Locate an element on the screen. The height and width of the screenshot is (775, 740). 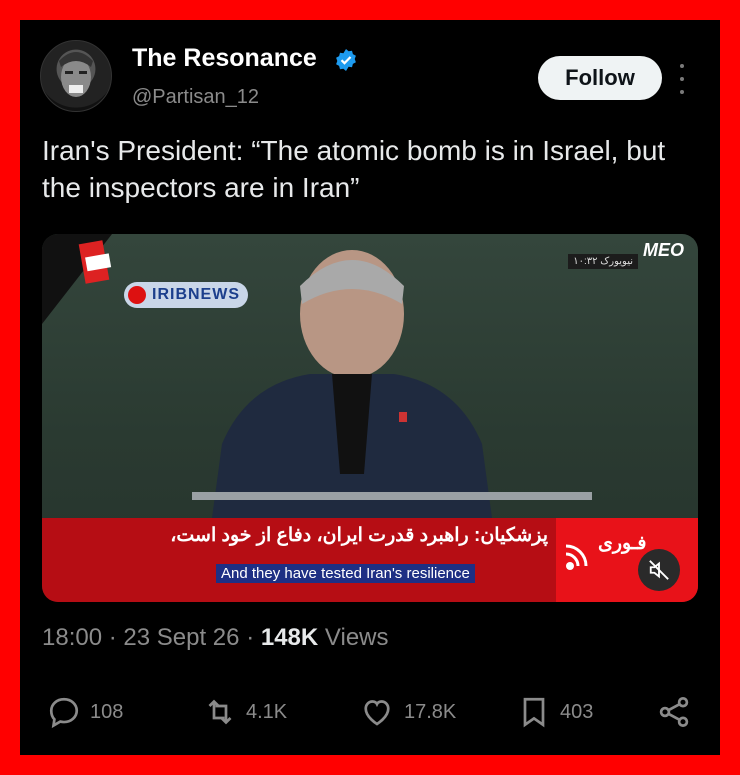
broadcast-signal-icon is located at coordinates (576, 557).